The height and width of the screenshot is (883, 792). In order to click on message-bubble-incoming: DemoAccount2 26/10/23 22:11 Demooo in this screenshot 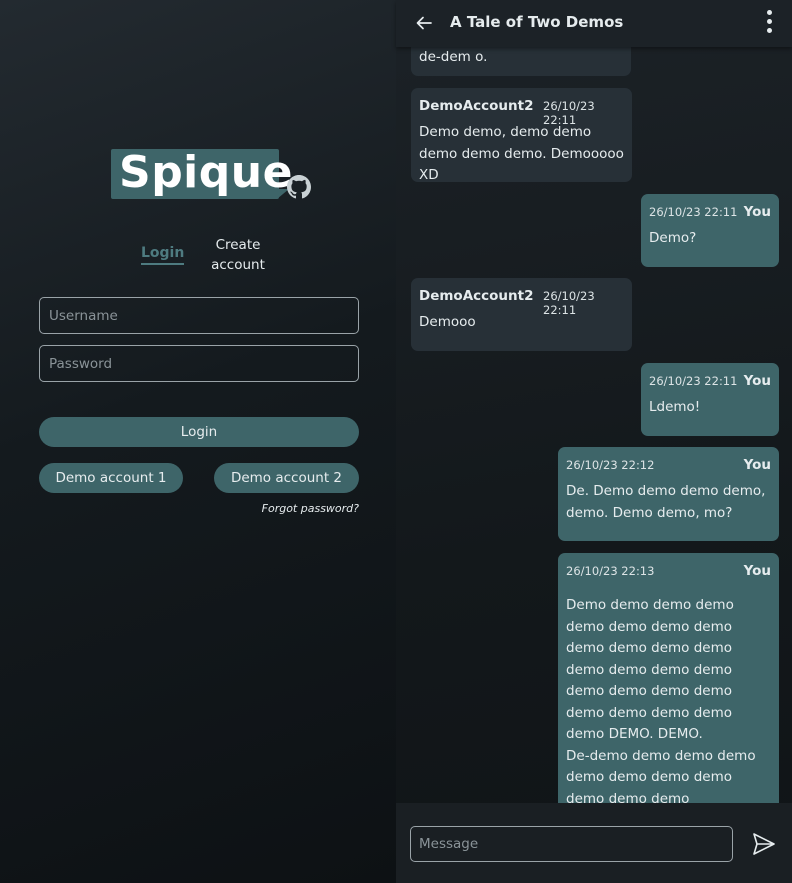, I will do `click(521, 314)`.